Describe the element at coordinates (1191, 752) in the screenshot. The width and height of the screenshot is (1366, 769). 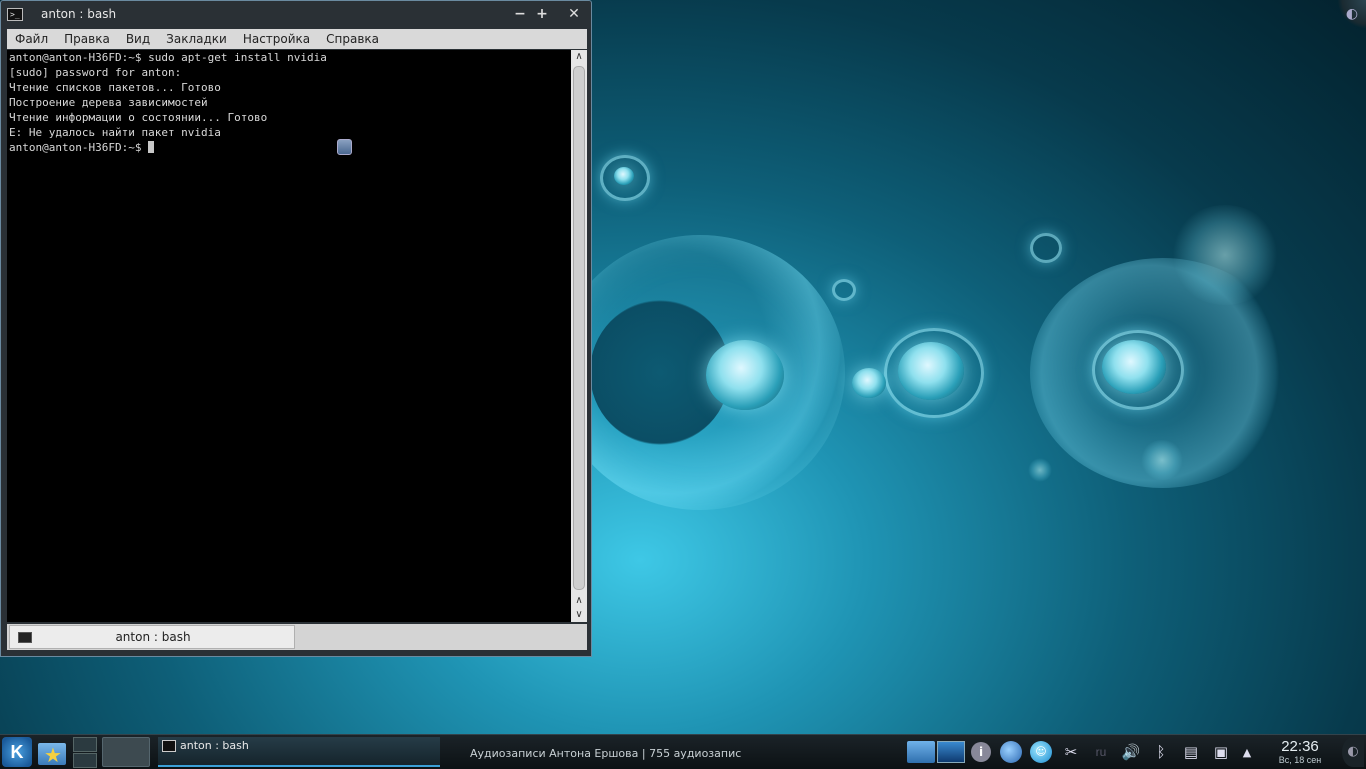
I see `clipboard-icon: ▤` at that location.